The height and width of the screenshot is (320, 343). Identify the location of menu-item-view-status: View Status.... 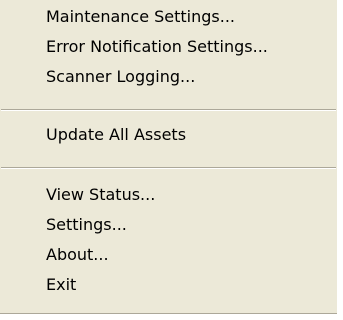
(100, 195).